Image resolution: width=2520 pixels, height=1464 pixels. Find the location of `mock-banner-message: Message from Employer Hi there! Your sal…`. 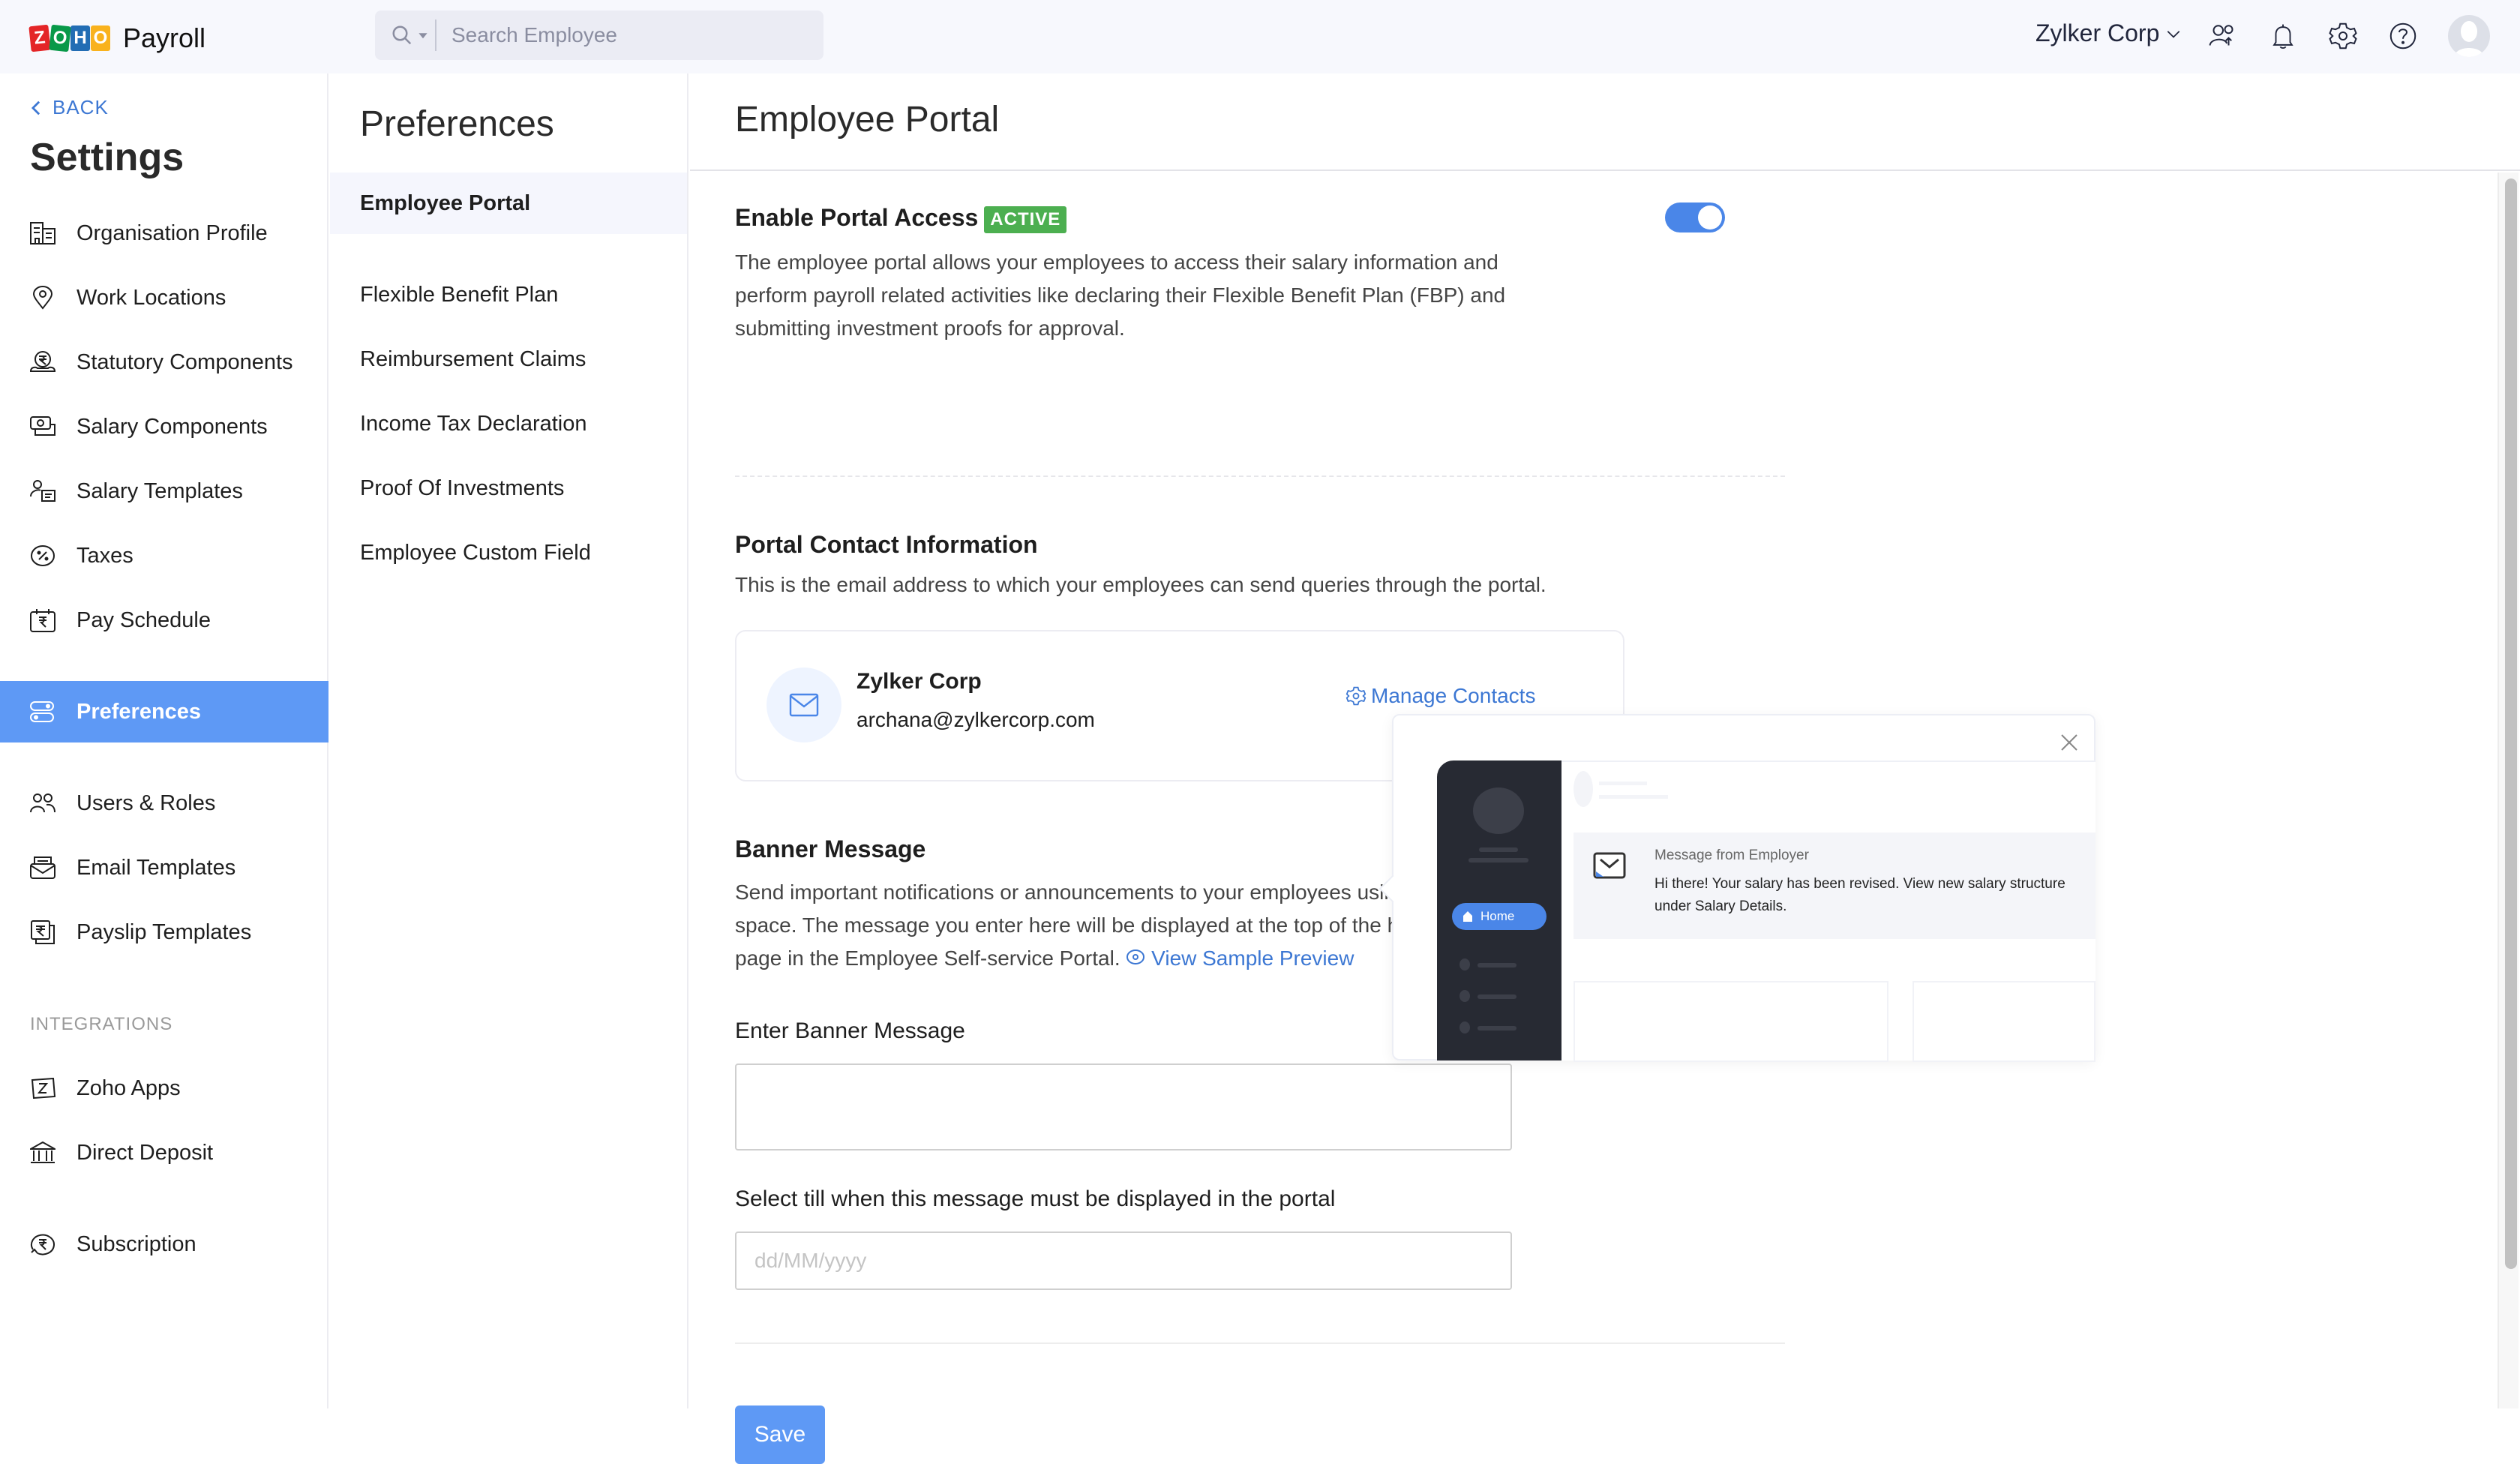

mock-banner-message: Message from Employer Hi there! Your sal… is located at coordinates (1835, 885).